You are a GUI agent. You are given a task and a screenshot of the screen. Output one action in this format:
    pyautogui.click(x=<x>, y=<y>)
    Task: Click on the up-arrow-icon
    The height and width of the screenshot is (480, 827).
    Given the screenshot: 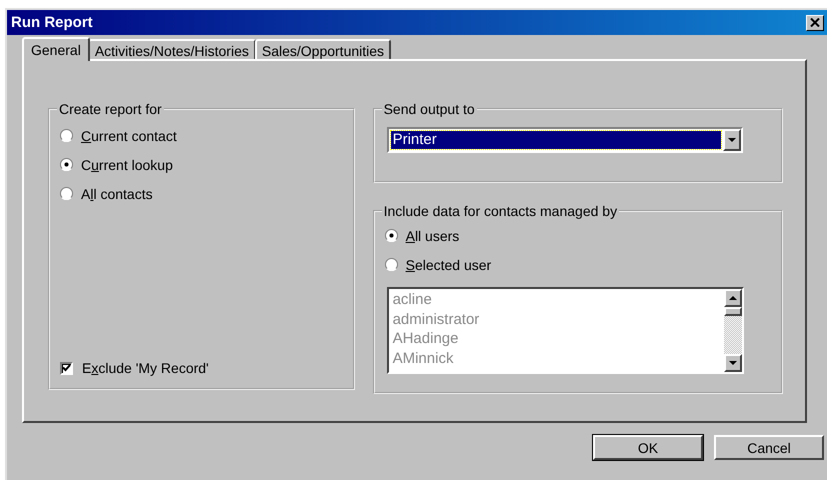 What is the action you would take?
    pyautogui.click(x=732, y=298)
    